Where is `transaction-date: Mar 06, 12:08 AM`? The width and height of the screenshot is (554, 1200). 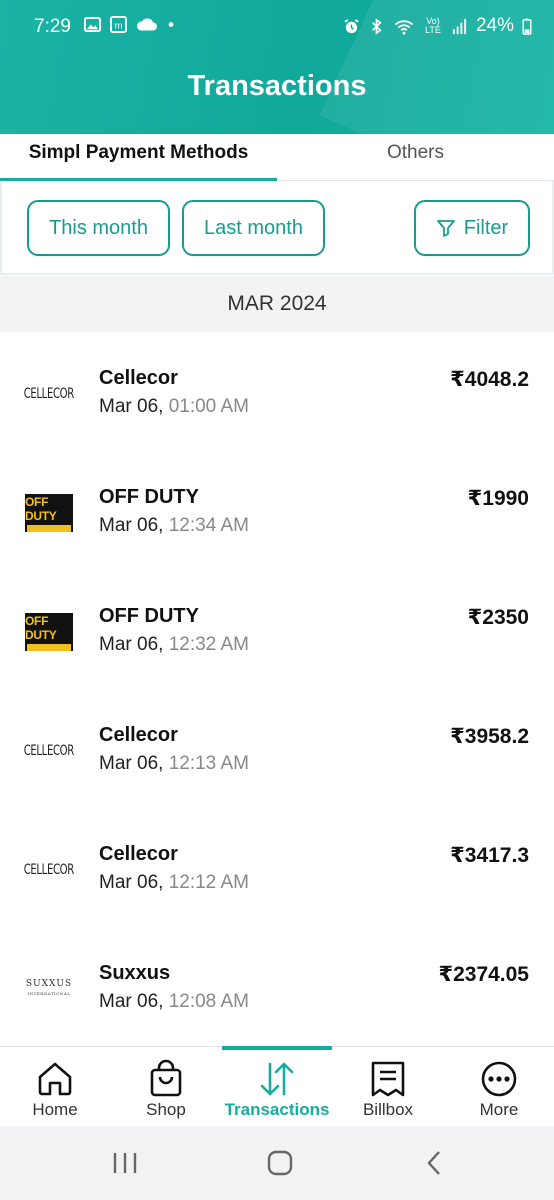
transaction-date: Mar 06, 12:08 AM is located at coordinates (174, 1001).